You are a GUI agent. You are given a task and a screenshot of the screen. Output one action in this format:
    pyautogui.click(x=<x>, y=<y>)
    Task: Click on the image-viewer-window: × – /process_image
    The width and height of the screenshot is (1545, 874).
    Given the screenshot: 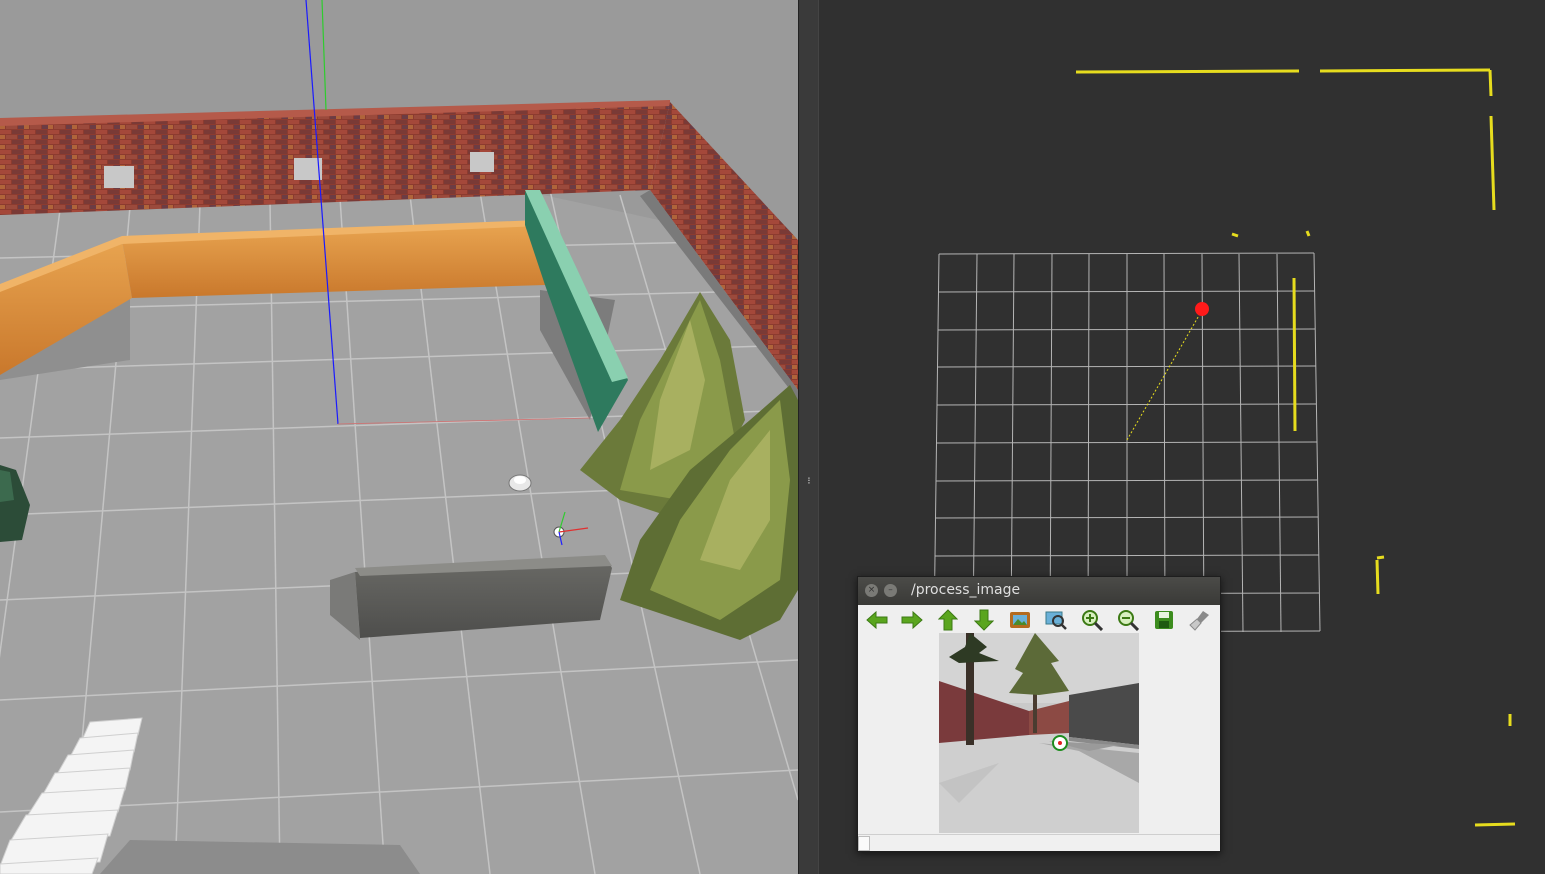 What is the action you would take?
    pyautogui.click(x=1039, y=714)
    